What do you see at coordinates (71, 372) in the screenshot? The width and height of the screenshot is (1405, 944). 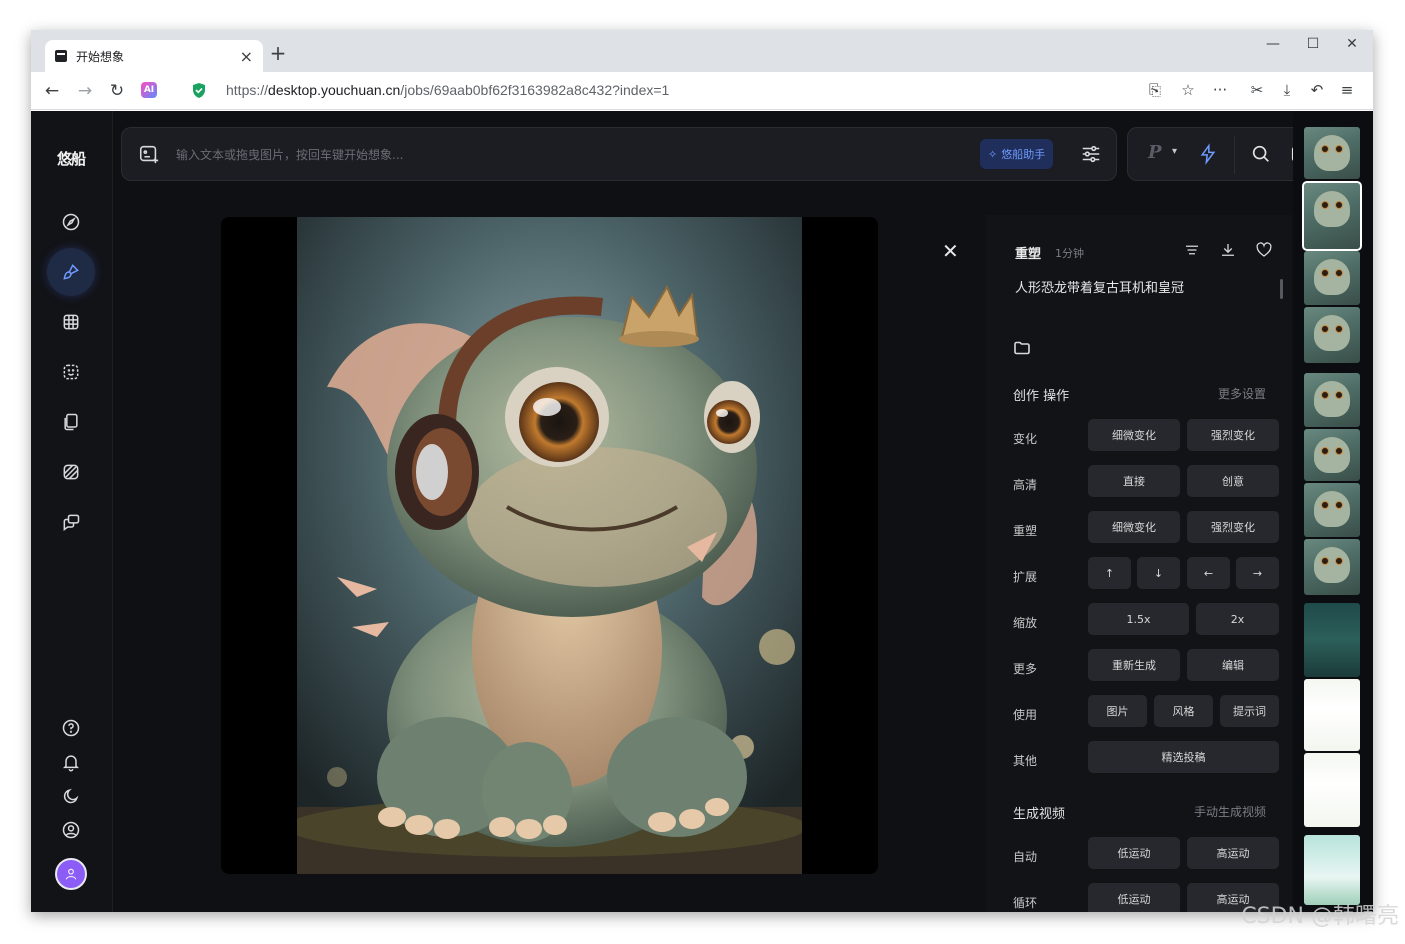 I see `smile-card-icon` at bounding box center [71, 372].